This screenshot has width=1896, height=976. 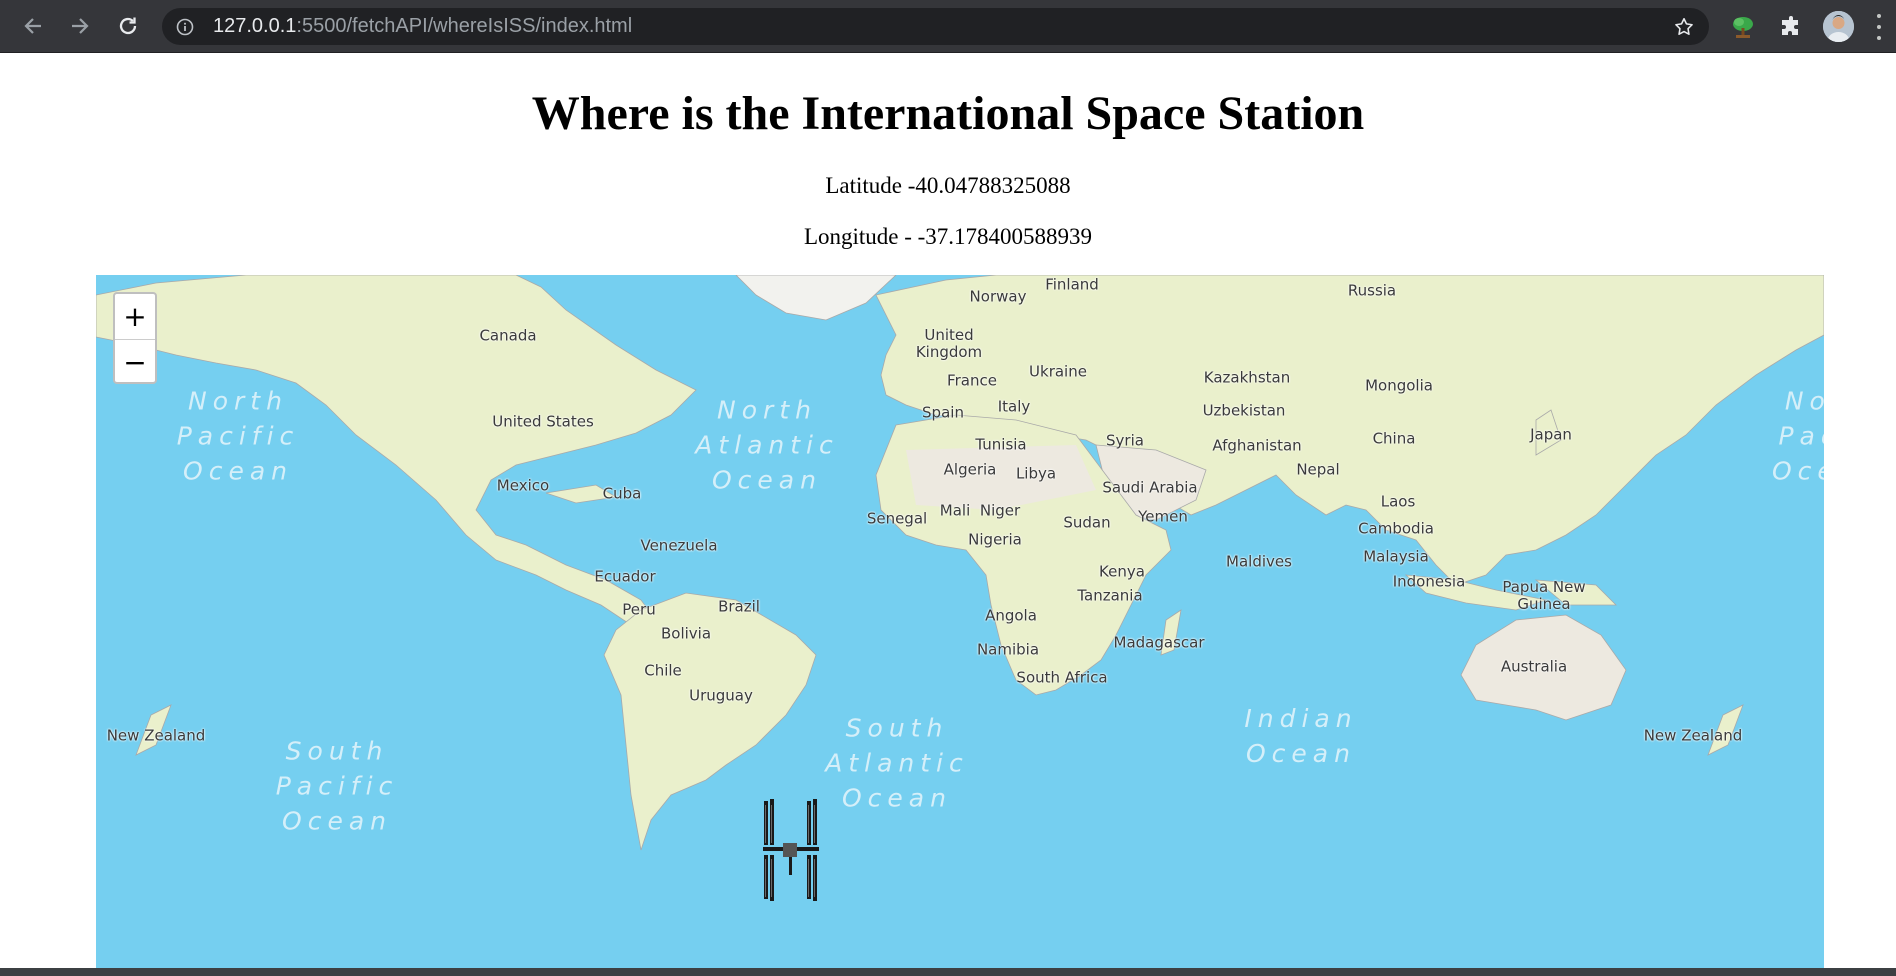 I want to click on forward-arrow-icon, so click(x=80, y=26).